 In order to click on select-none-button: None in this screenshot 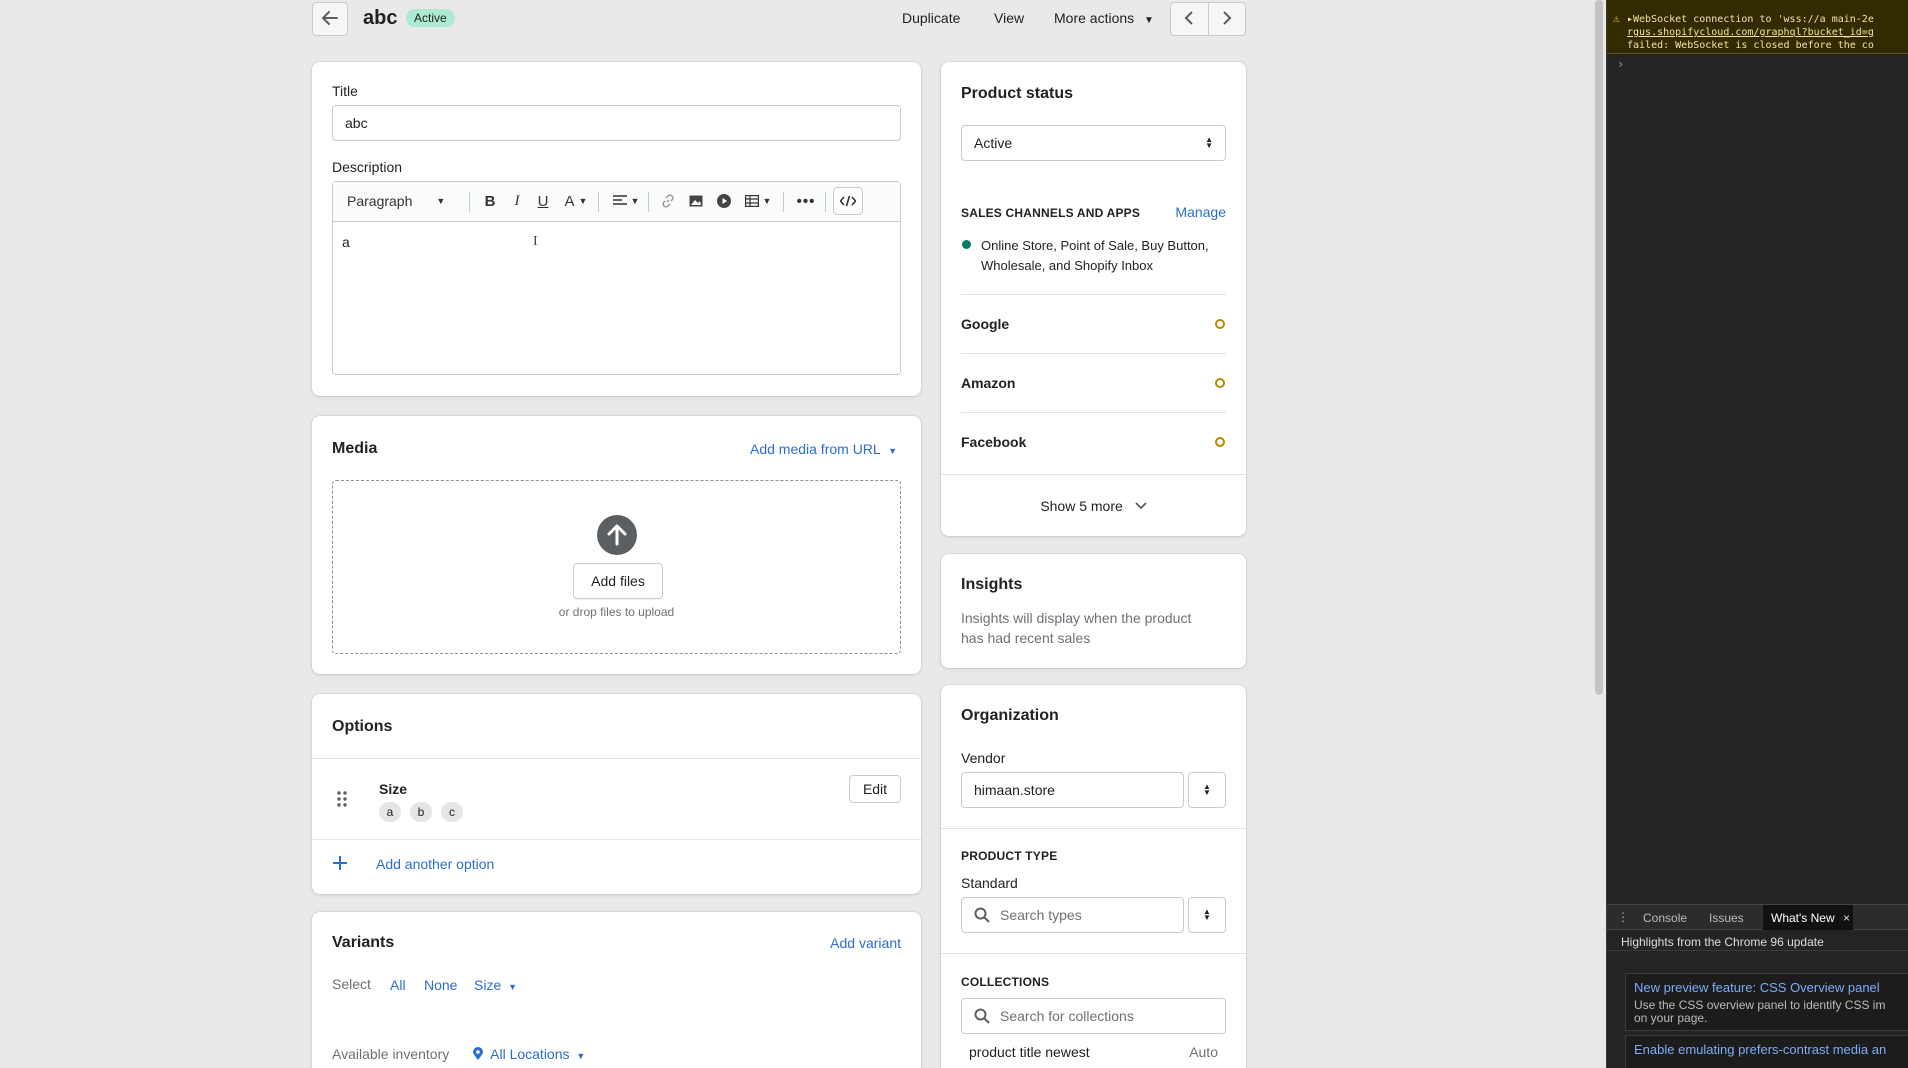, I will do `click(440, 985)`.